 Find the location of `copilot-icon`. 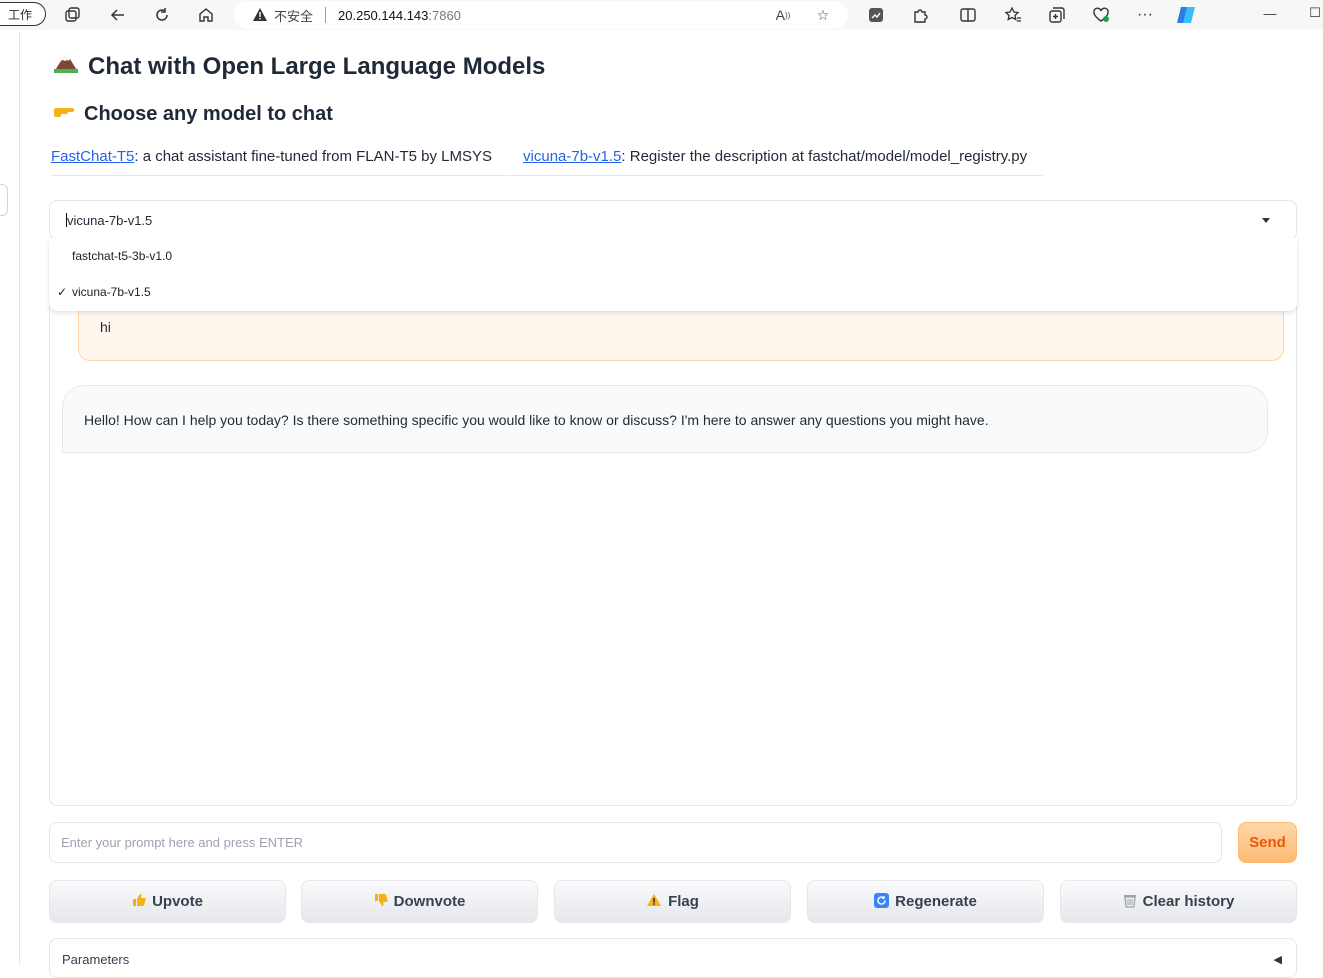

copilot-icon is located at coordinates (1186, 15).